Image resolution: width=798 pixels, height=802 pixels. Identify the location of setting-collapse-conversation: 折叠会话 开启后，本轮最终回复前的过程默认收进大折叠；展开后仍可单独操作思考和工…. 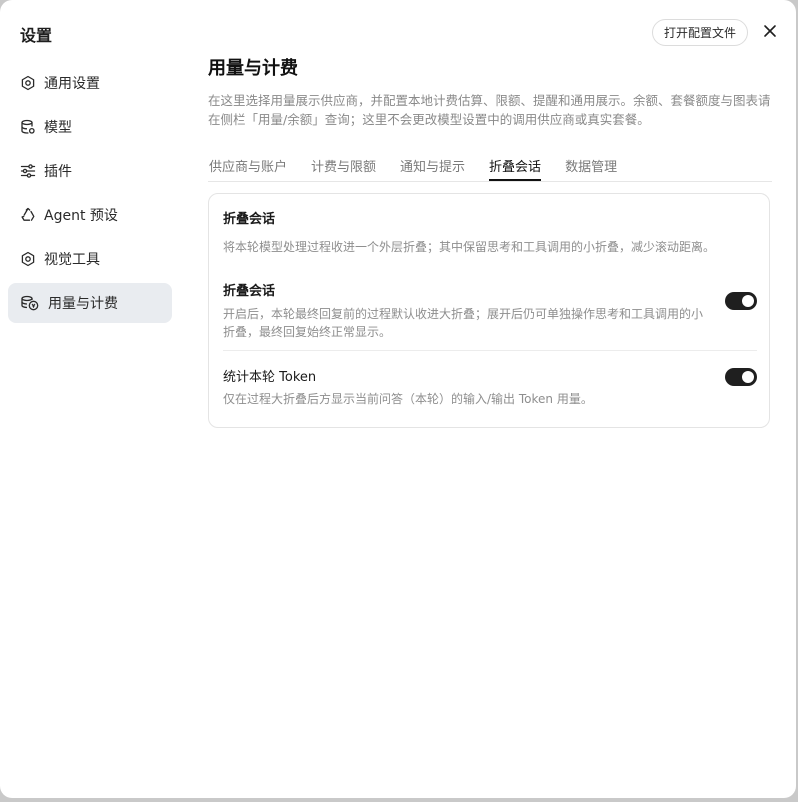
(490, 315).